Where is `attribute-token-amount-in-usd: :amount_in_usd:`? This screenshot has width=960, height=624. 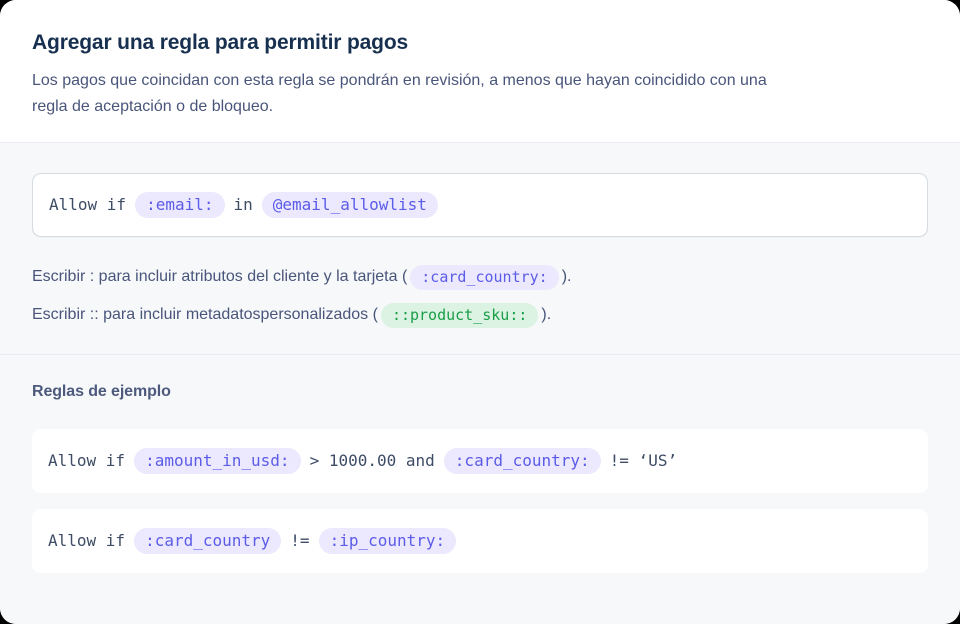
attribute-token-amount-in-usd: :amount_in_usd: is located at coordinates (217, 461).